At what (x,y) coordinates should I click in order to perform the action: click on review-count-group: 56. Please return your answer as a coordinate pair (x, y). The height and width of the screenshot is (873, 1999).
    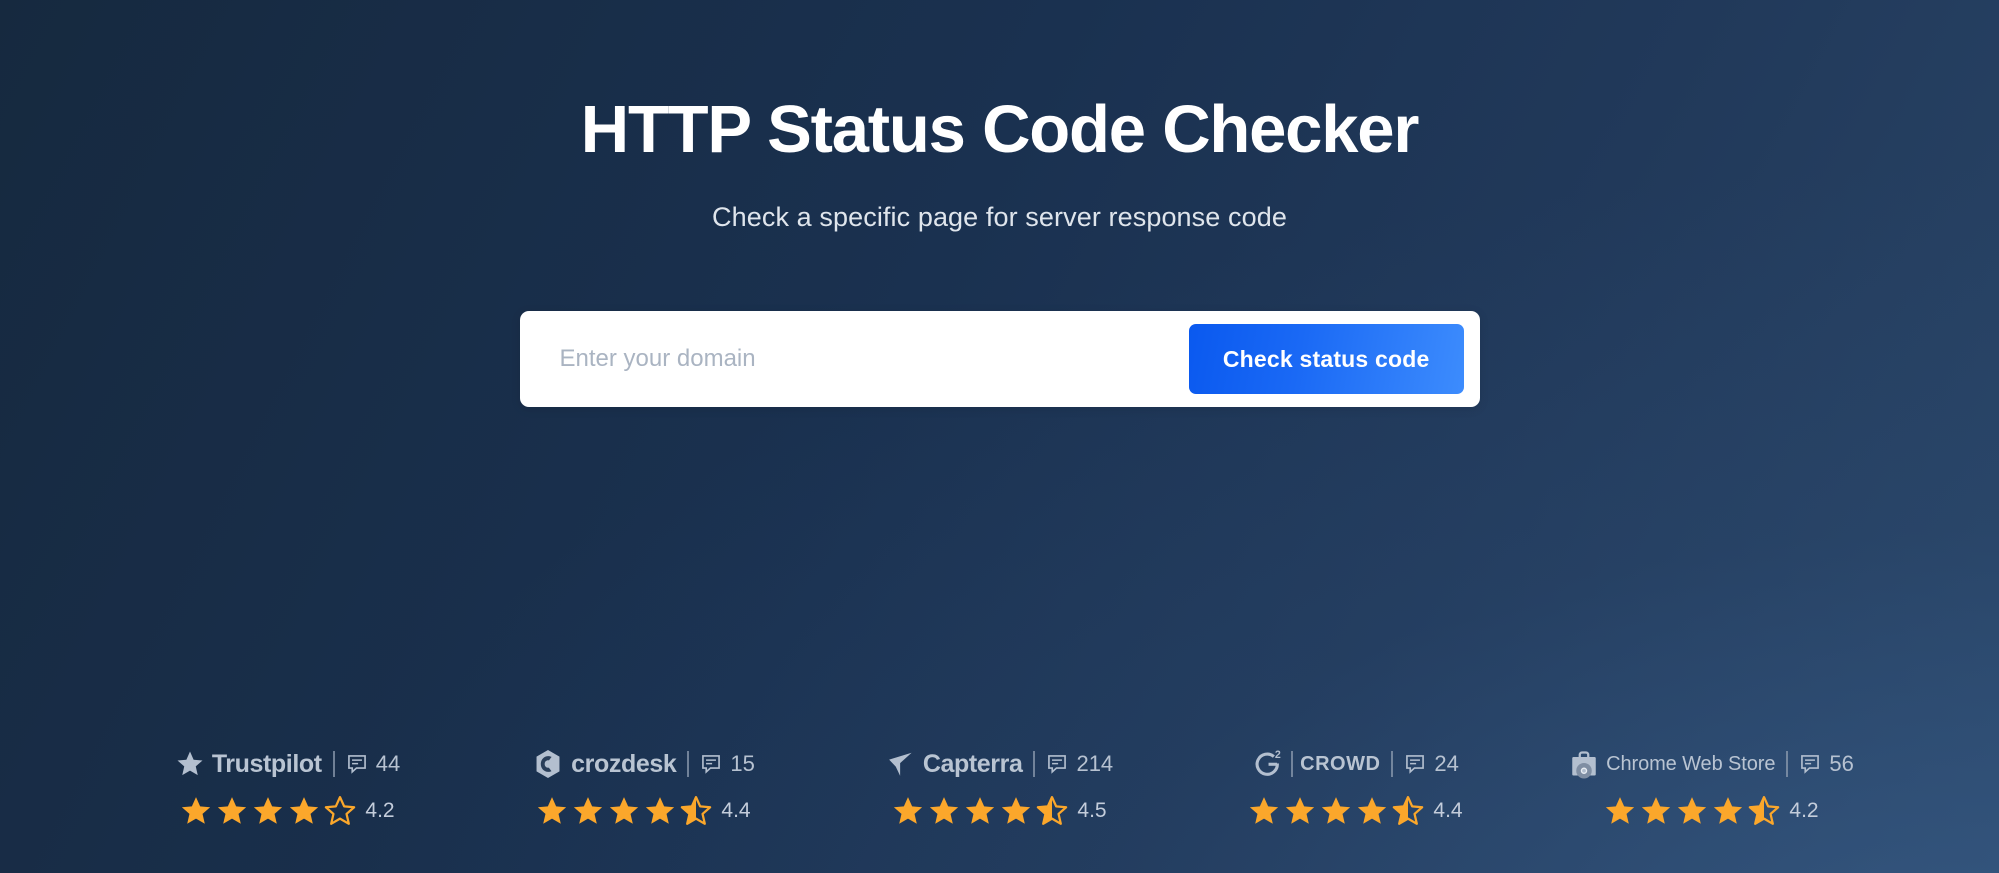
    Looking at the image, I should click on (1826, 764).